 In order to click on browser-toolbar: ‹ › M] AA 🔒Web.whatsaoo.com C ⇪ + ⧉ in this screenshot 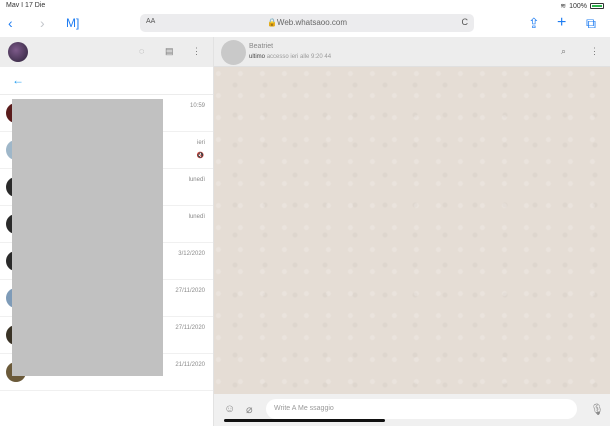, I will do `click(305, 24)`.